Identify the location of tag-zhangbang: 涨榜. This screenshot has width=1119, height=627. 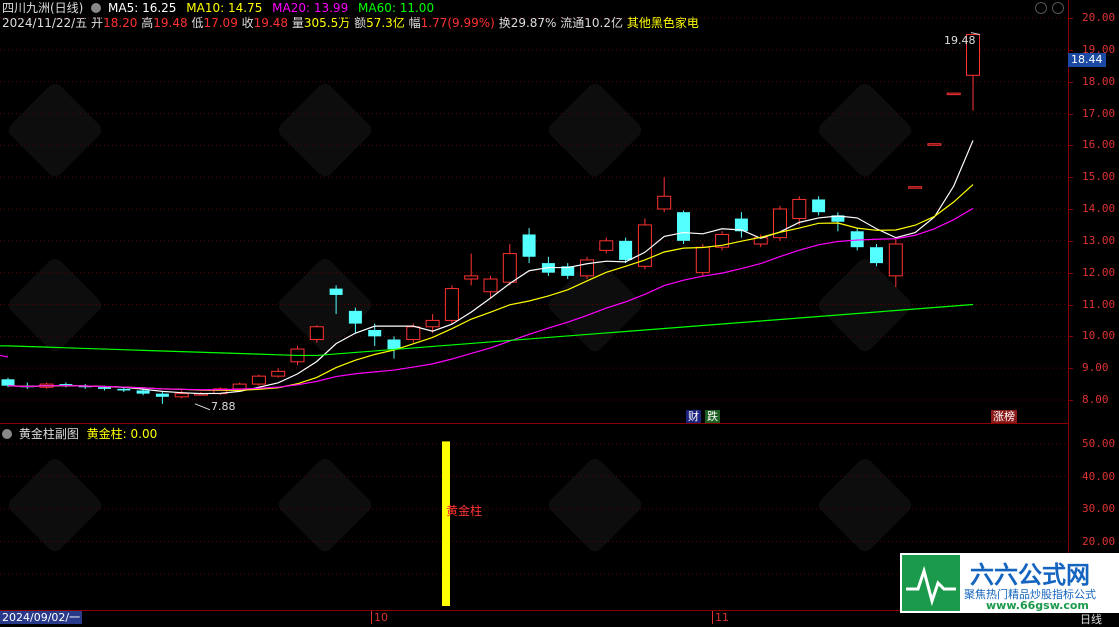
(1004, 416).